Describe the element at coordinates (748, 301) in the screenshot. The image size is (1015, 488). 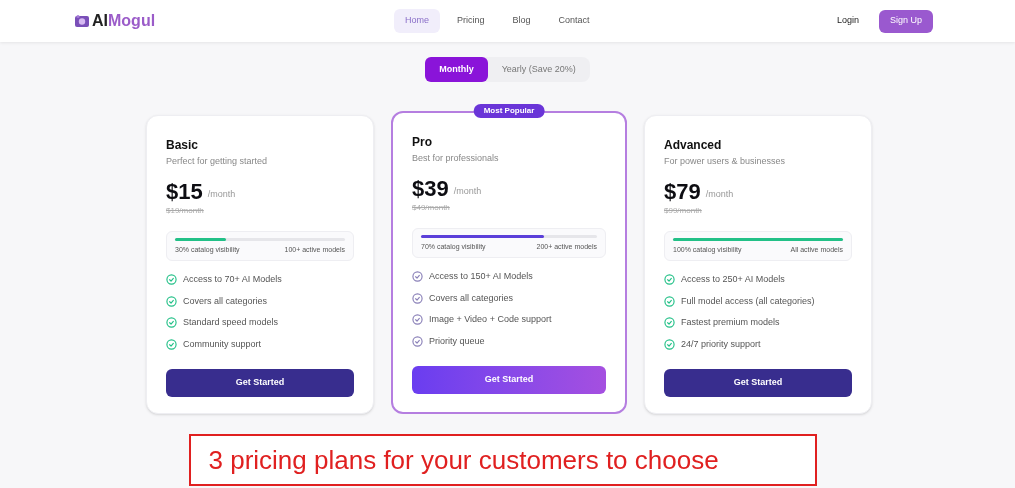
I see `feature-text: Full model access (all categories)` at that location.